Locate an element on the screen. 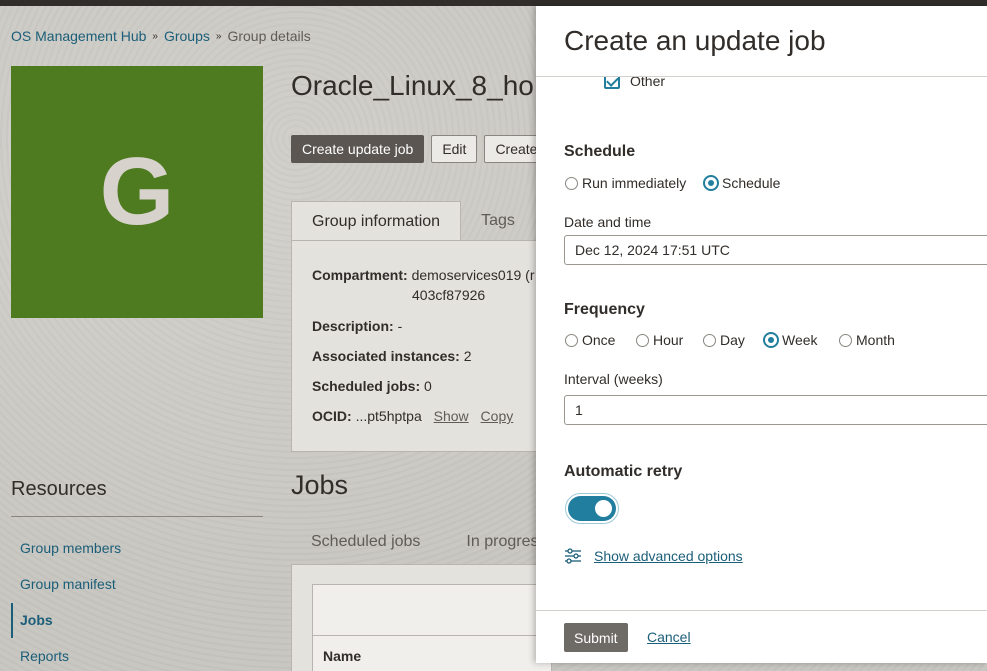 The image size is (987, 671). frequency-month-label: Month is located at coordinates (875, 340).